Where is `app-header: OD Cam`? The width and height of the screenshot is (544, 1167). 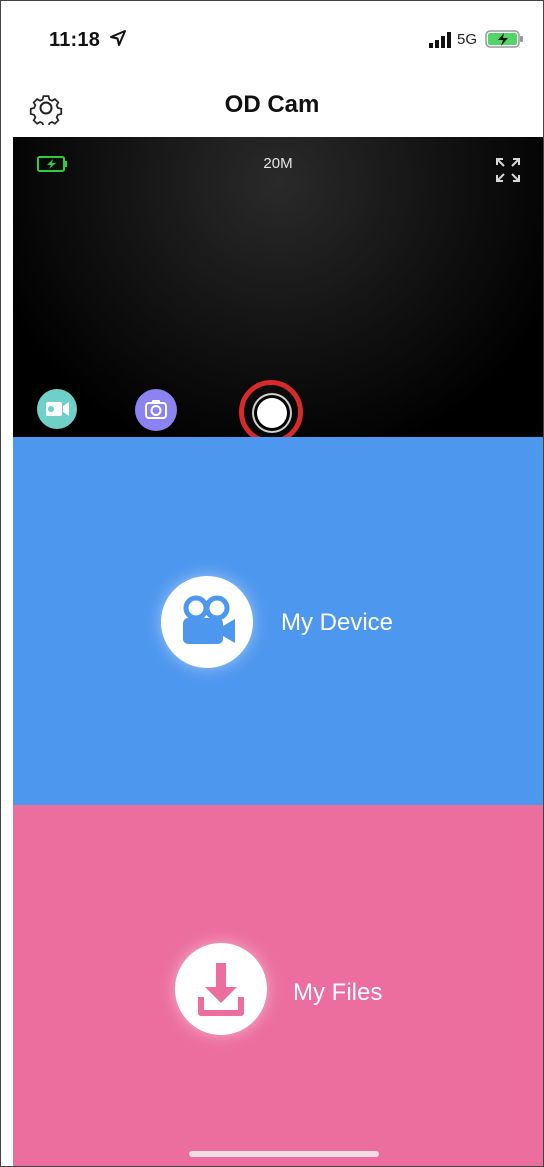
app-header: OD Cam is located at coordinates (272, 108).